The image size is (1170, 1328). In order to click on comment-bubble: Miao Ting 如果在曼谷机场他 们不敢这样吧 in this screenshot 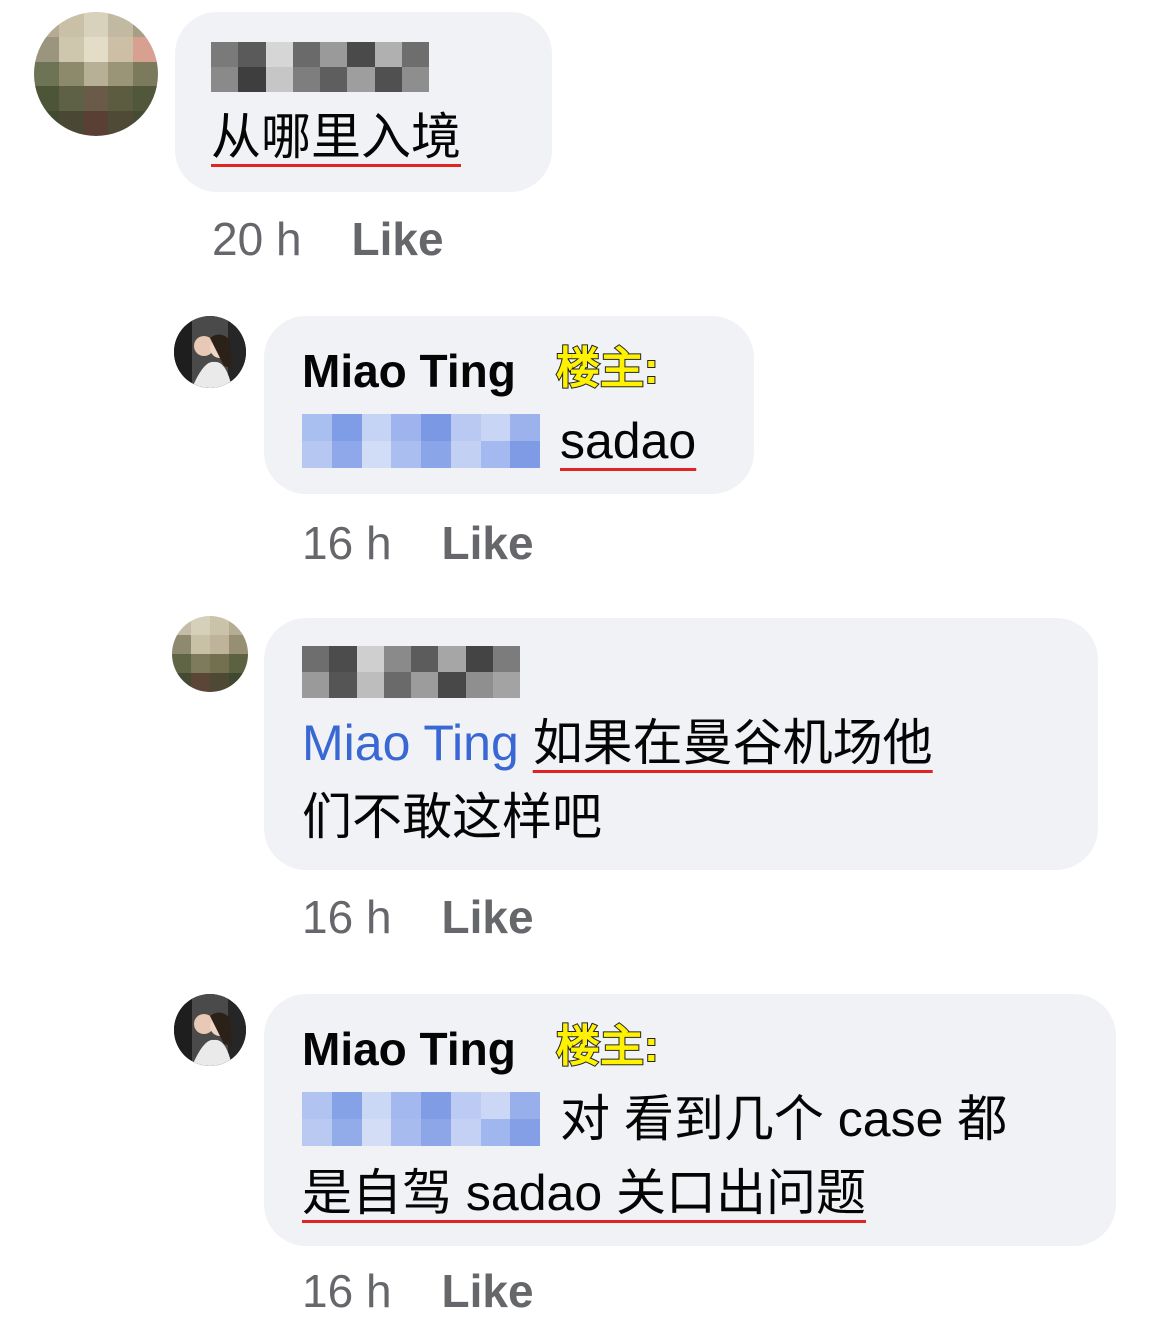, I will do `click(681, 744)`.